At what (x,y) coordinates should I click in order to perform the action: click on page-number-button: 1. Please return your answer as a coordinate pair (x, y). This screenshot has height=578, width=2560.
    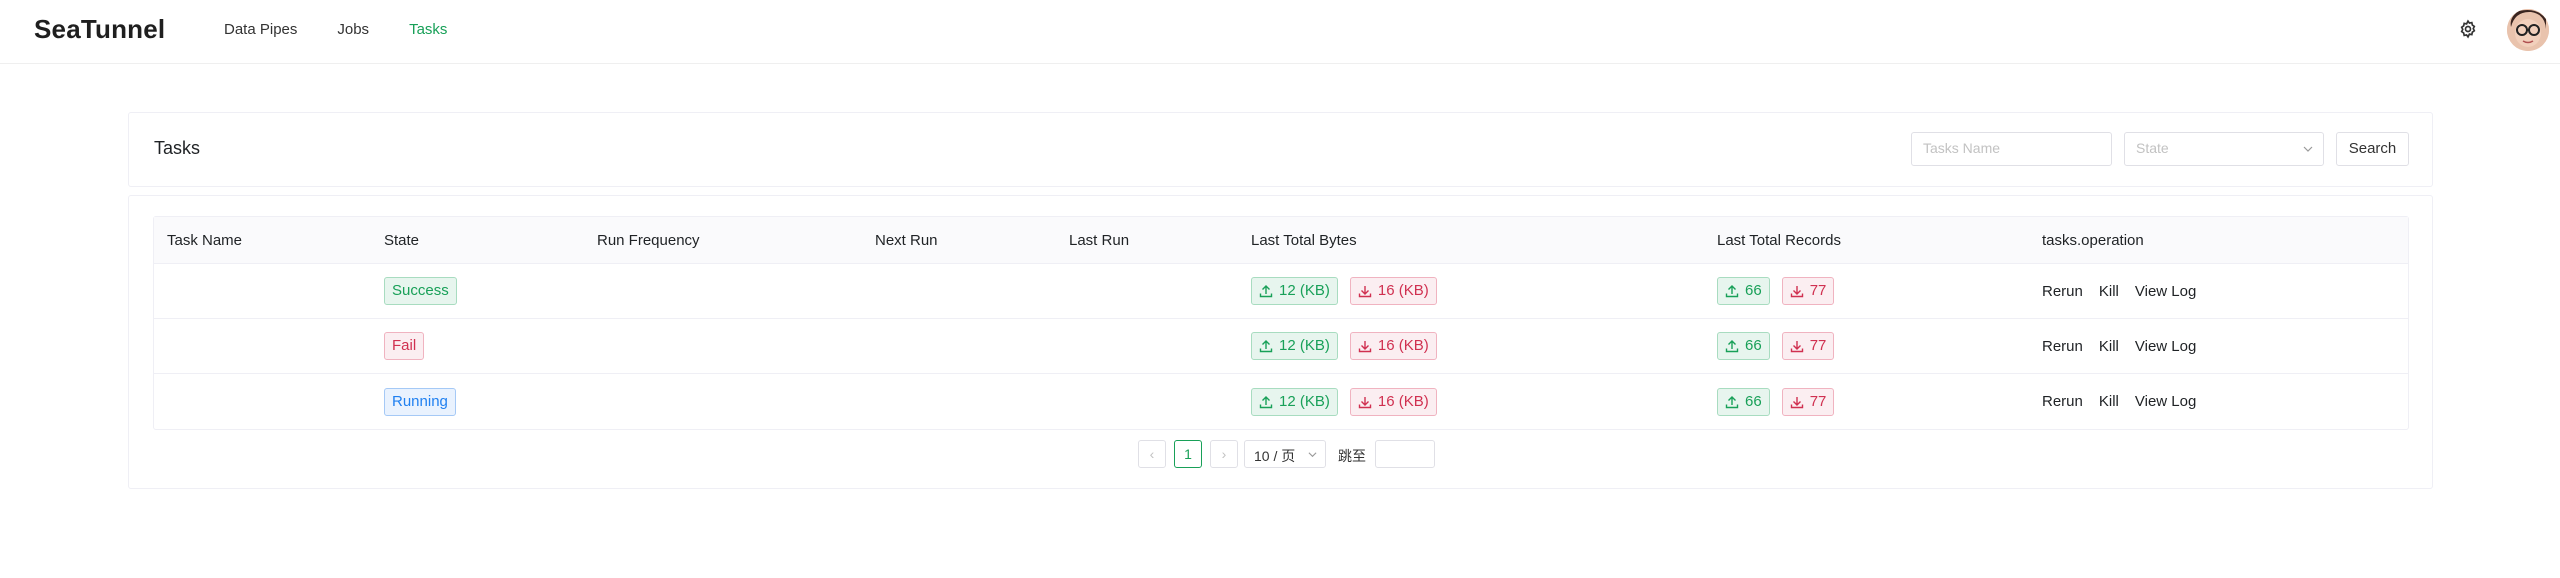
    Looking at the image, I should click on (1188, 454).